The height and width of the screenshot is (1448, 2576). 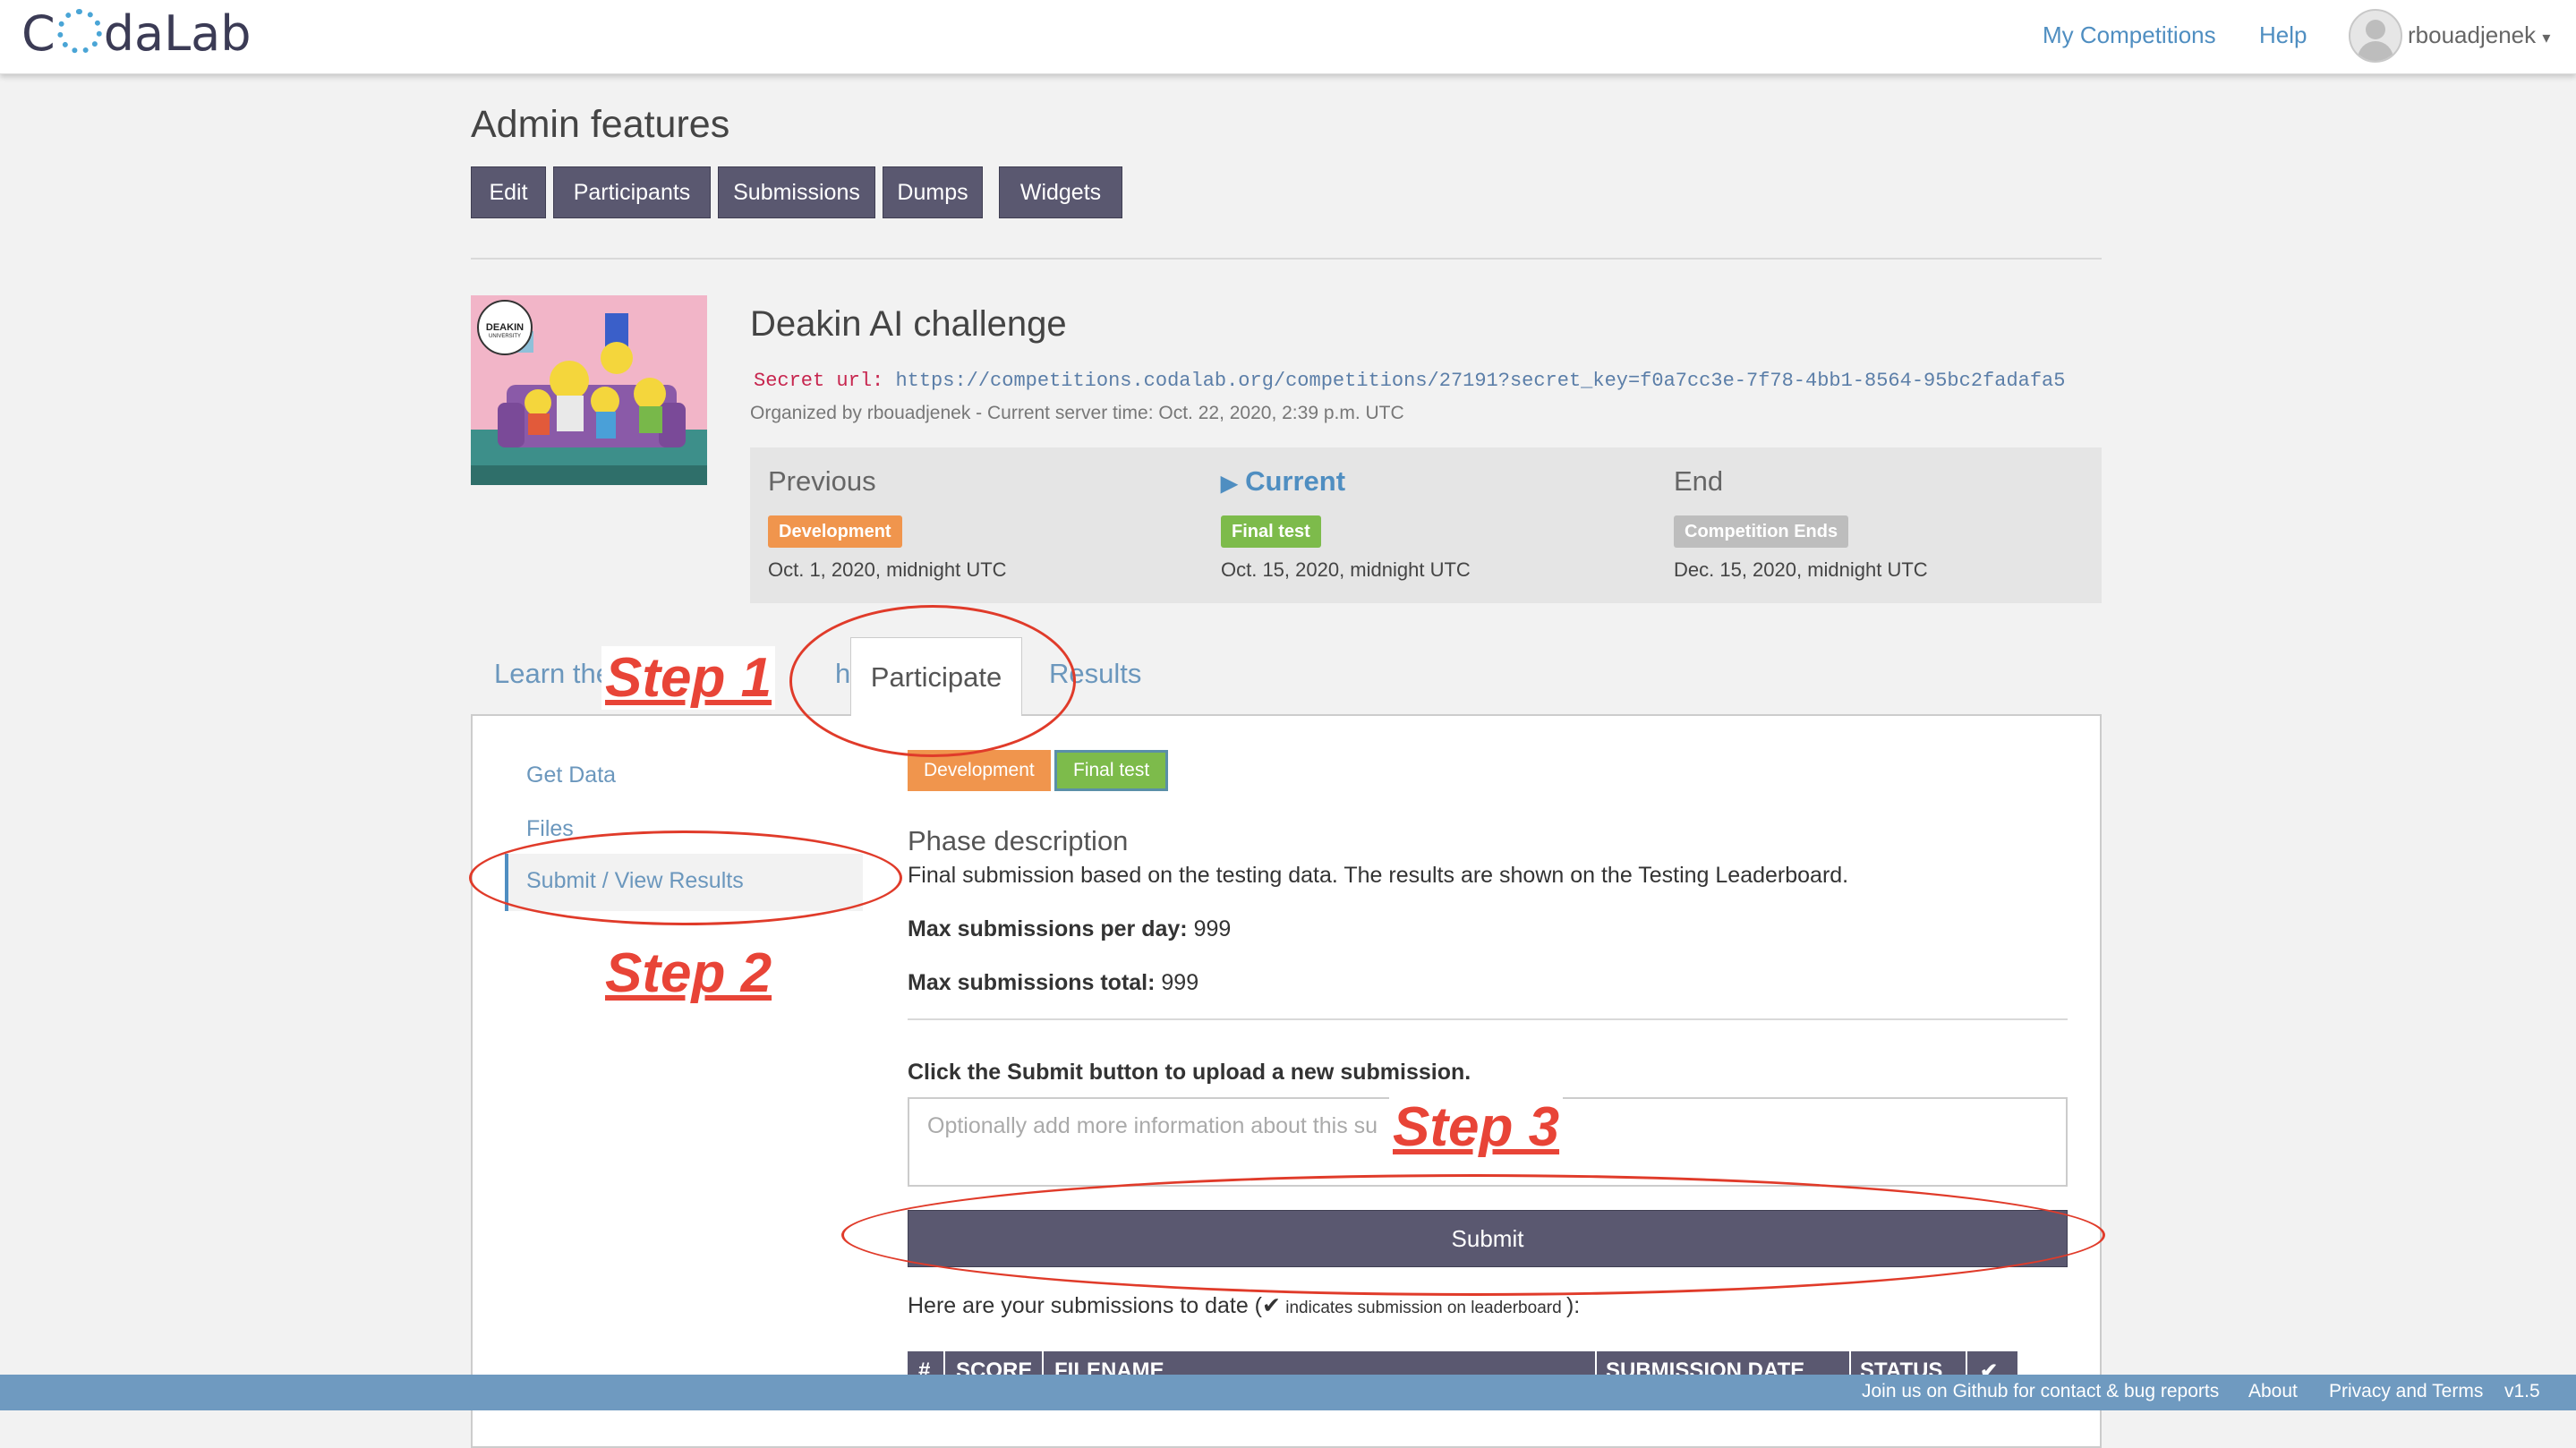 What do you see at coordinates (571, 775) in the screenshot?
I see `sidebar-item-get-data: Get Data` at bounding box center [571, 775].